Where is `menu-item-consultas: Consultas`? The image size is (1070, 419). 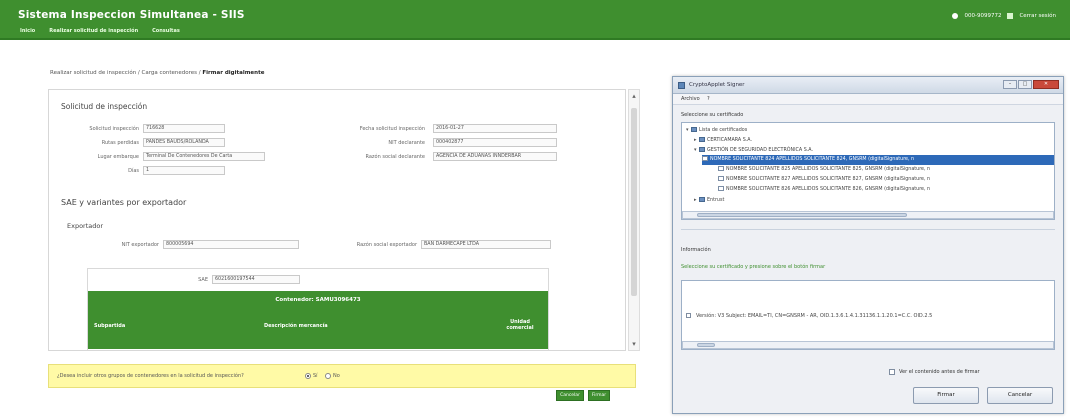 menu-item-consultas: Consultas is located at coordinates (166, 31).